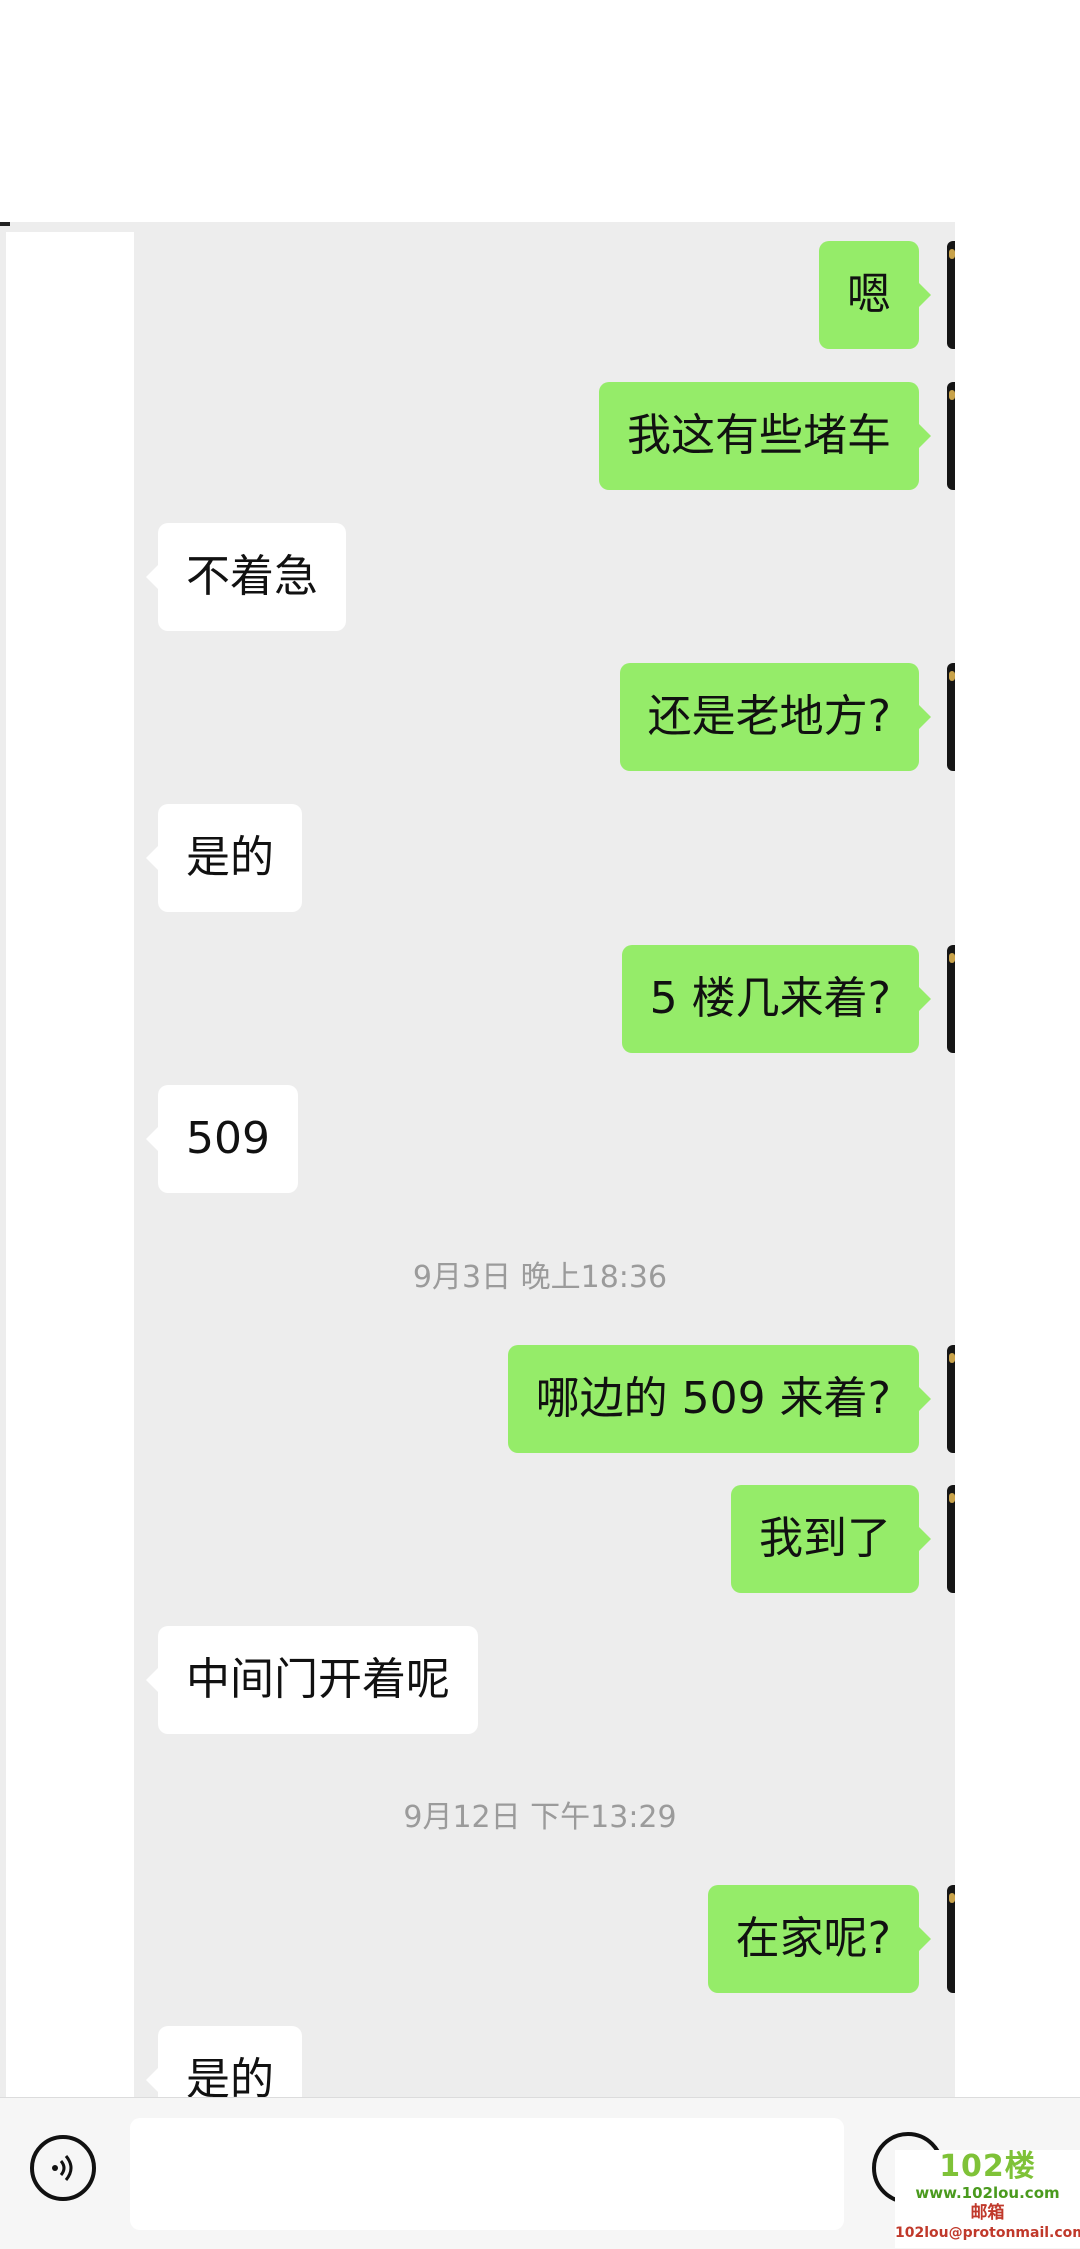  I want to click on corner-mark, so click(5, 224).